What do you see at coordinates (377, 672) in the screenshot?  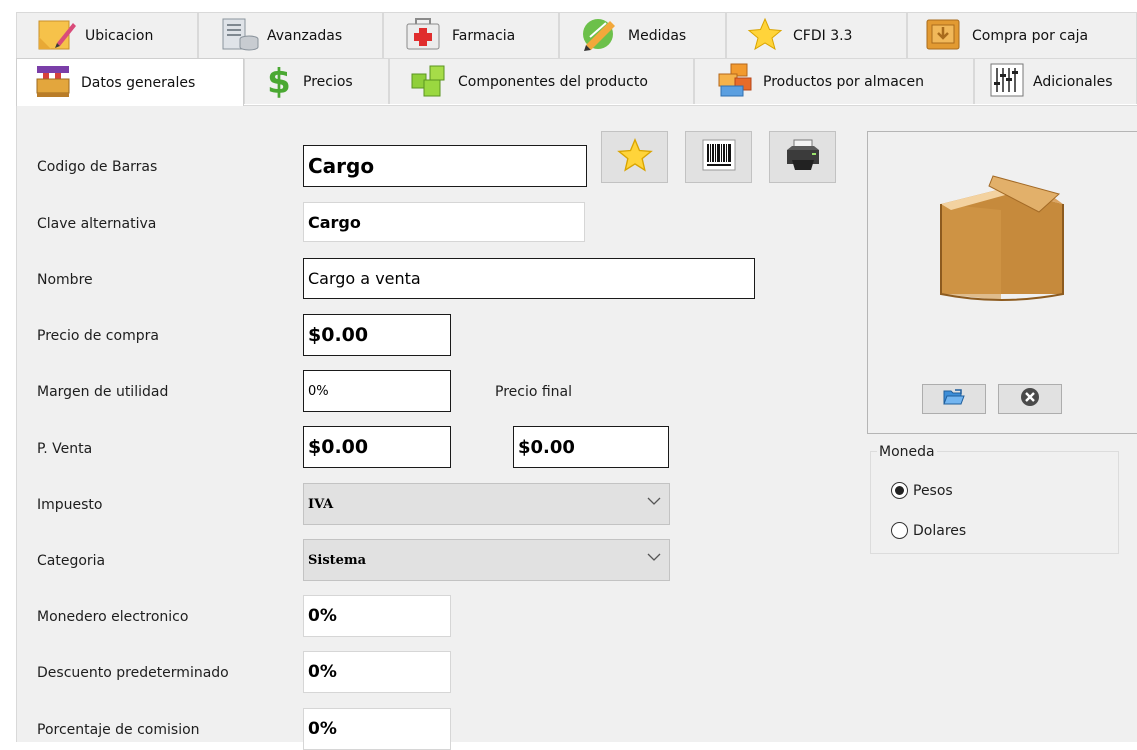 I see `descuento-predeterminado-input: 0%` at bounding box center [377, 672].